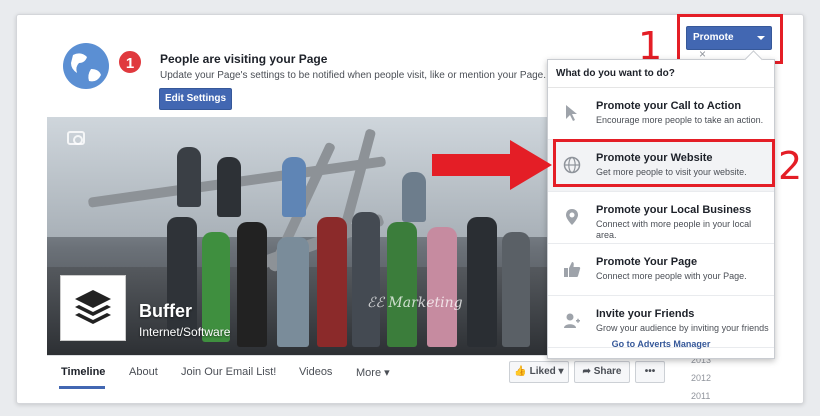  What do you see at coordinates (82, 387) in the screenshot?
I see `active-tab-indicator` at bounding box center [82, 387].